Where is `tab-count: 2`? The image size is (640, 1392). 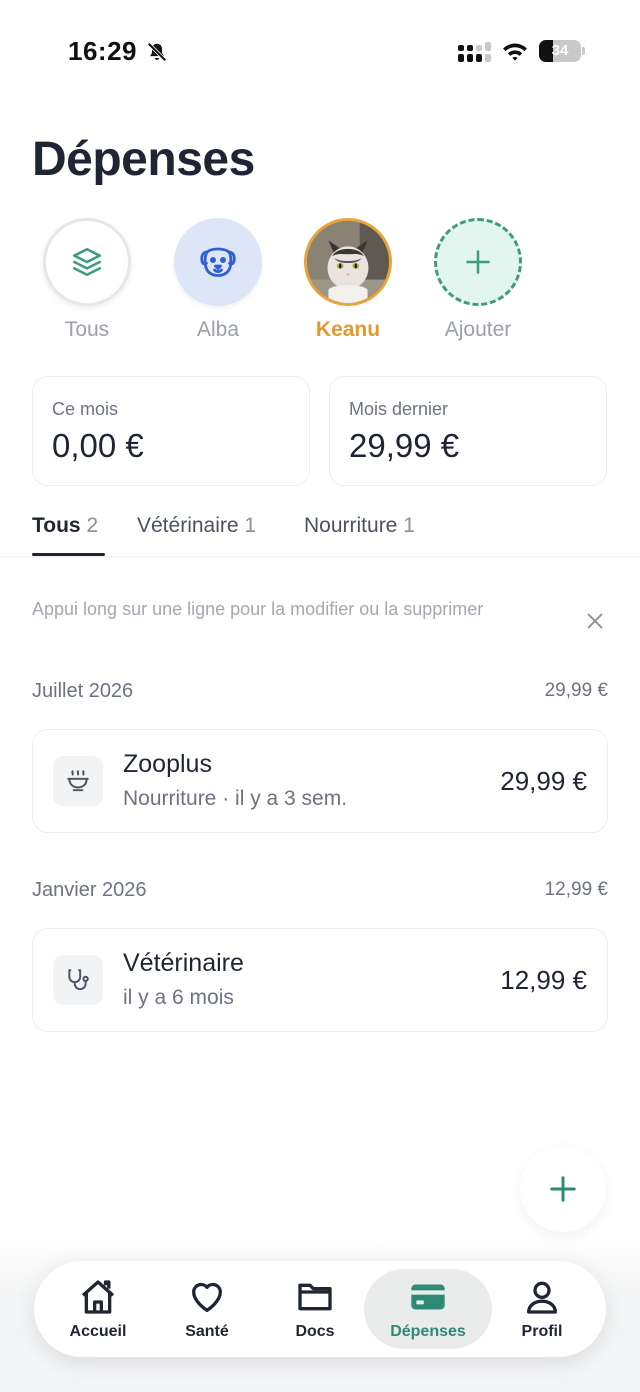
tab-count: 2 is located at coordinates (92, 525).